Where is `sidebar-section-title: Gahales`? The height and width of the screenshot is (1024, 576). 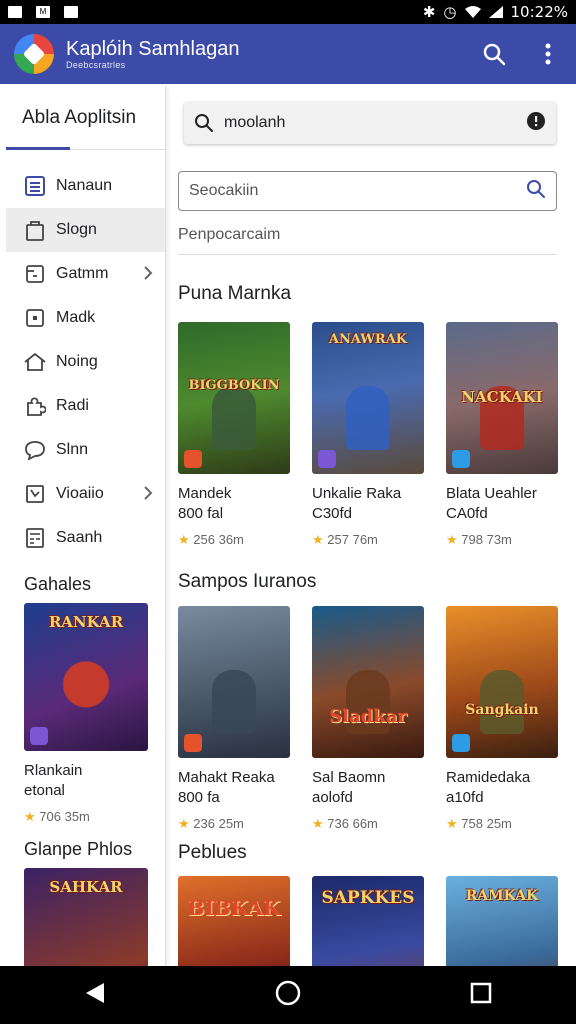
sidebar-section-title: Gahales is located at coordinates (58, 584).